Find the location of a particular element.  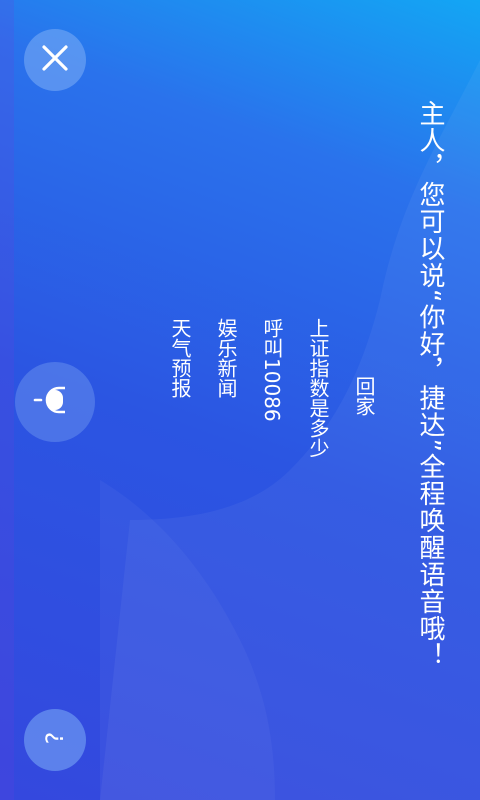

wake-word-hint: 主人，您可以说“你好，捷达”全程唤醒语音哦！ is located at coordinates (430, 384).